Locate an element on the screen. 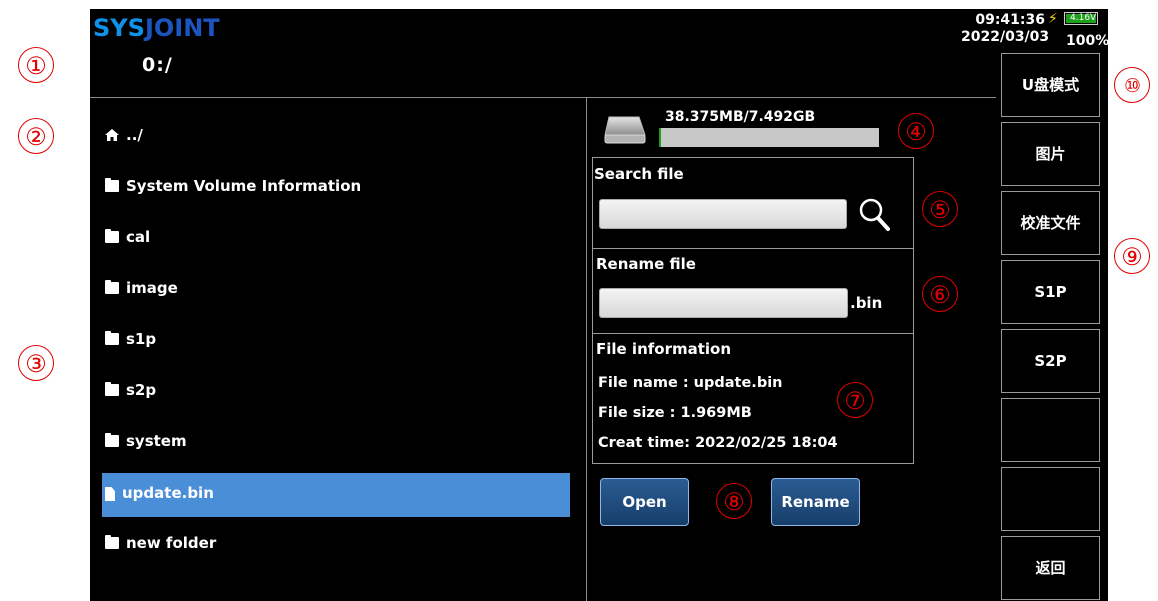 The height and width of the screenshot is (601, 1158). time-display: 09:41:36 is located at coordinates (1010, 20).